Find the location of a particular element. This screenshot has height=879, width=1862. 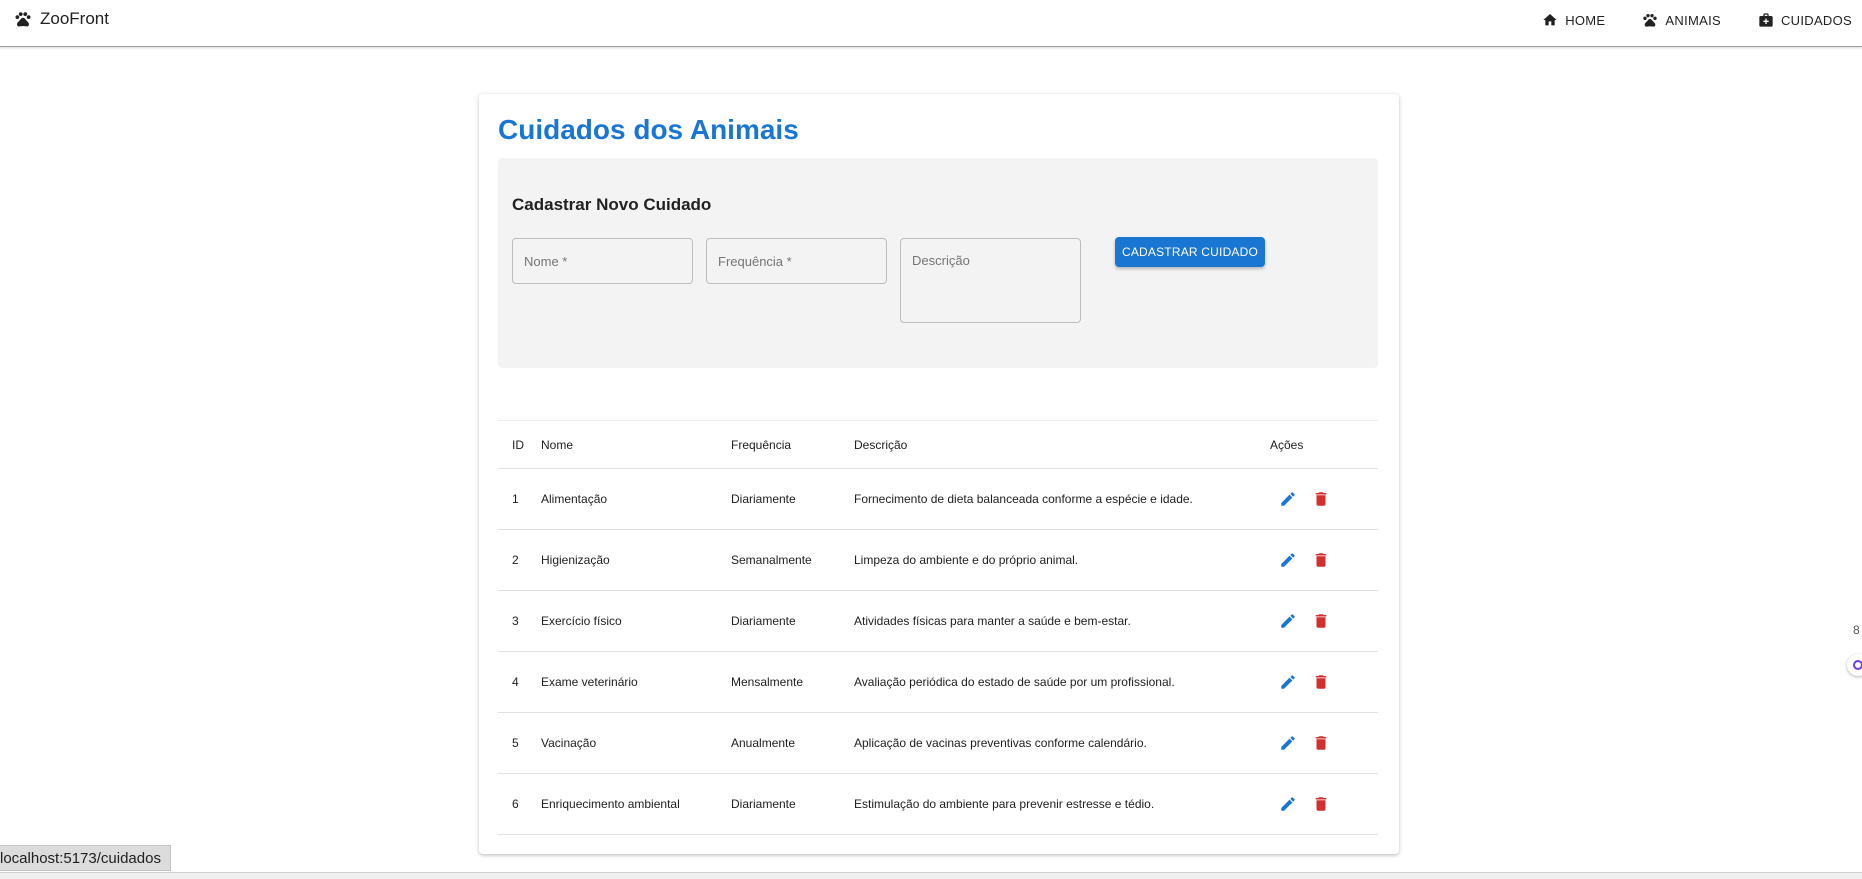

nome-input is located at coordinates (602, 261).